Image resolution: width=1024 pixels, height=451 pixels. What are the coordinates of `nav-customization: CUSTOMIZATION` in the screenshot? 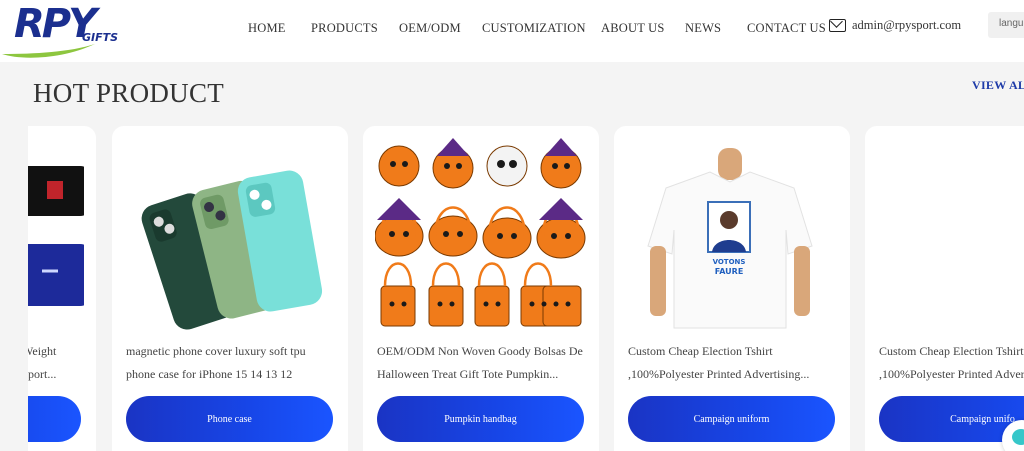 It's located at (534, 28).